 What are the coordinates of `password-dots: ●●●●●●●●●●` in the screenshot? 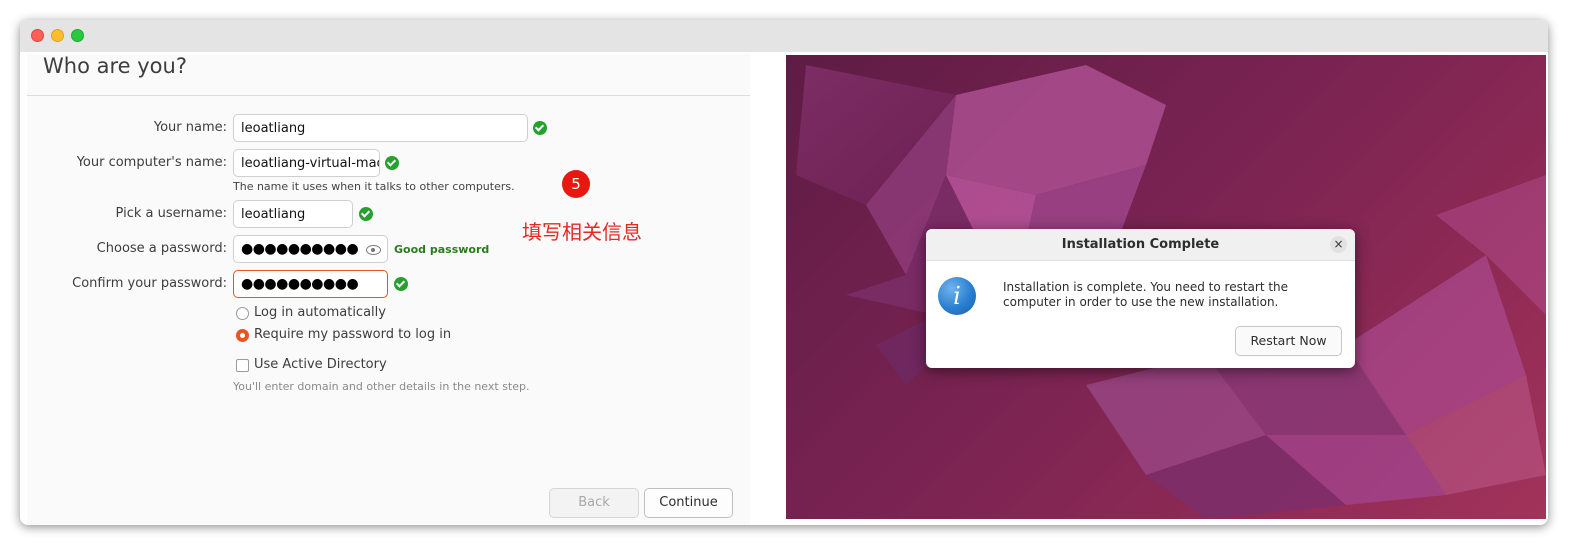 It's located at (300, 249).